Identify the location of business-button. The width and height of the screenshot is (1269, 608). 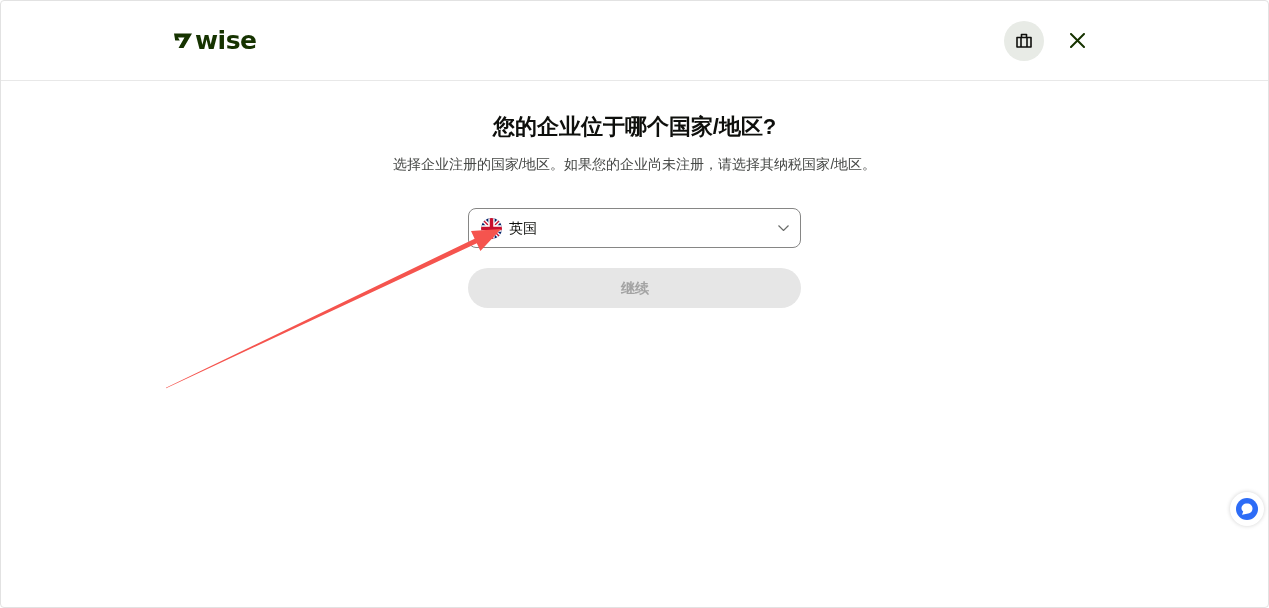
(1024, 40).